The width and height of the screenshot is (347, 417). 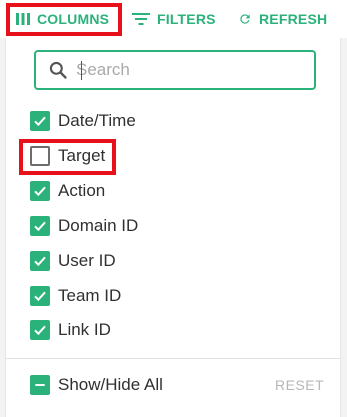 I want to click on grid-toolbar: COLUMNS FILTERS REFRESH, so click(x=173, y=19).